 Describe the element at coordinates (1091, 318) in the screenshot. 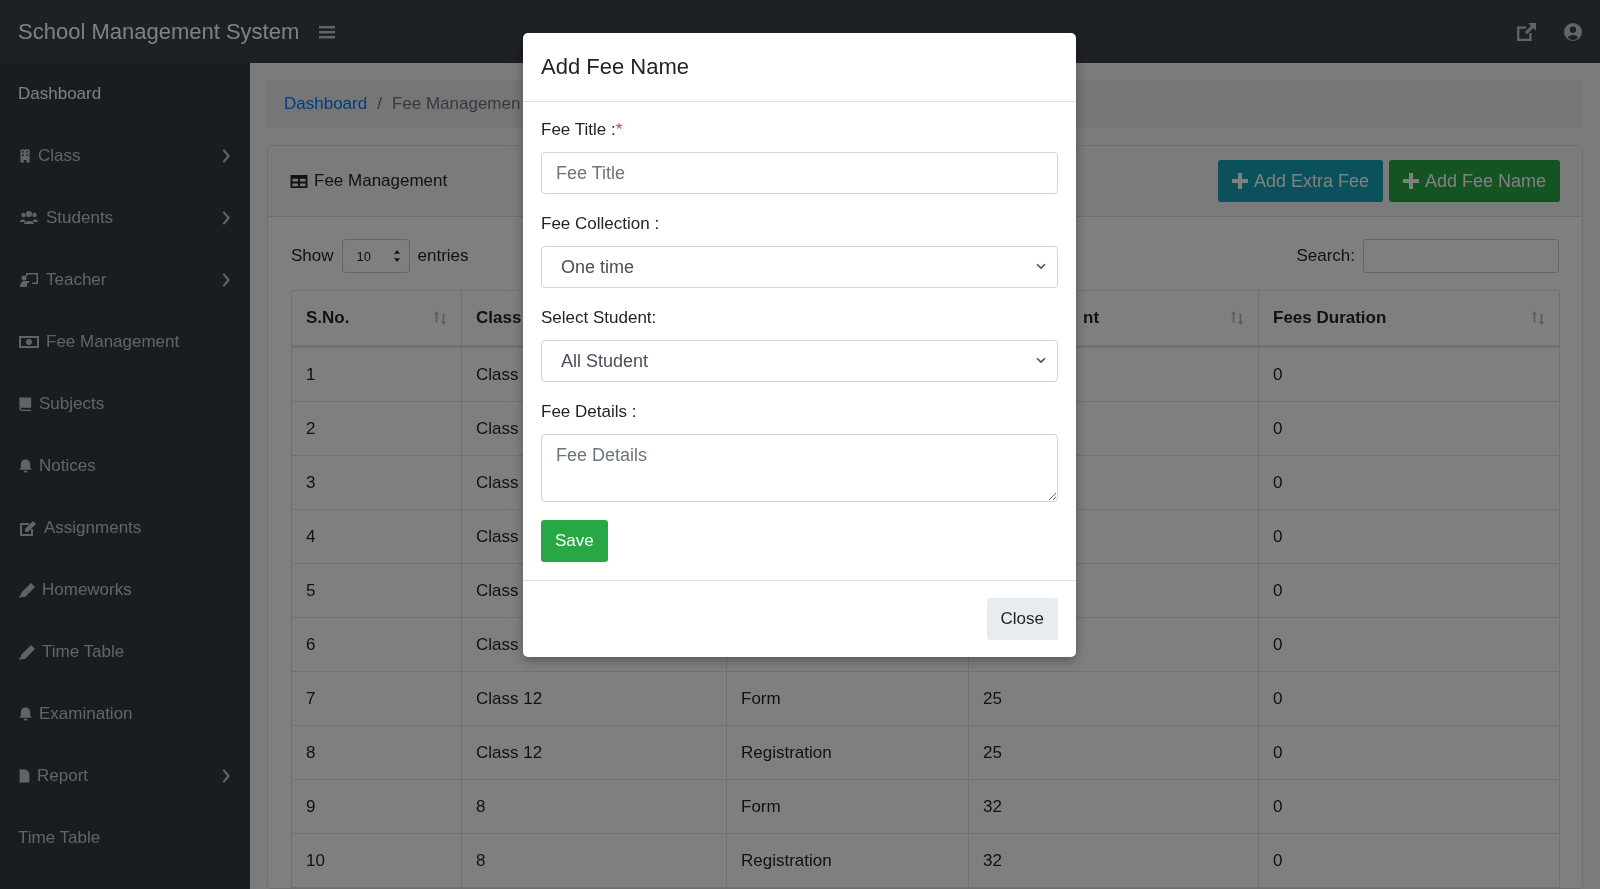

I see `column-header: nt` at that location.